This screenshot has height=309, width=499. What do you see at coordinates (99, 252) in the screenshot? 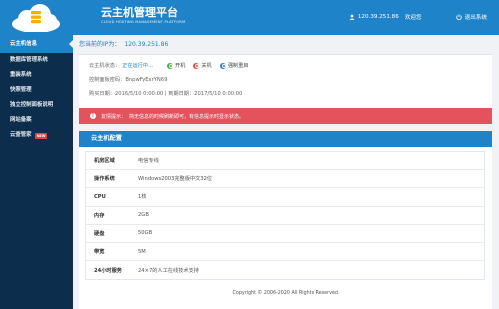
I see `config-key: 带宽` at bounding box center [99, 252].